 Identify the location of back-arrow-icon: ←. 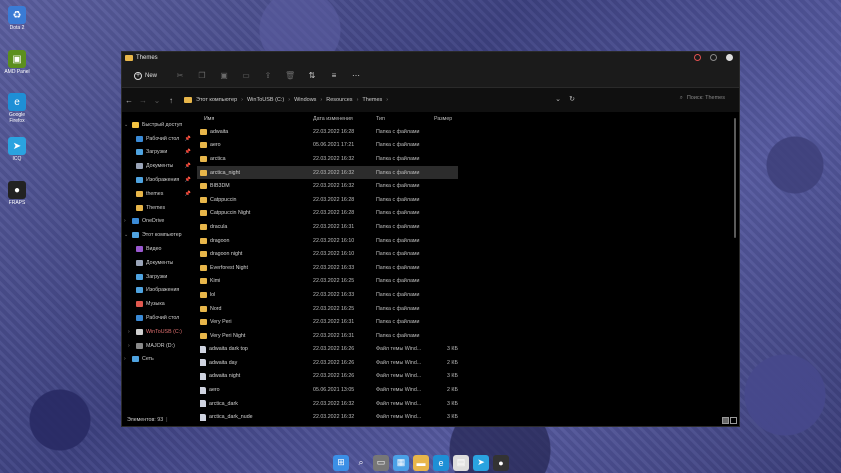
(129, 100).